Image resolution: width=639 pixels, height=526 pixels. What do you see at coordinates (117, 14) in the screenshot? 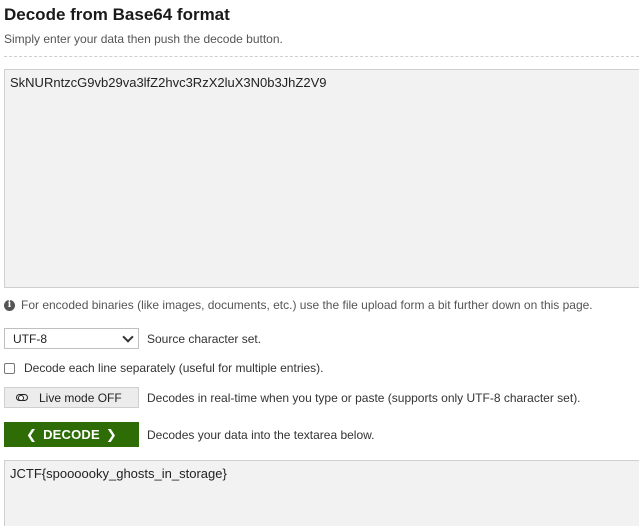
I see `page-title: Decode from Base64 format` at bounding box center [117, 14].